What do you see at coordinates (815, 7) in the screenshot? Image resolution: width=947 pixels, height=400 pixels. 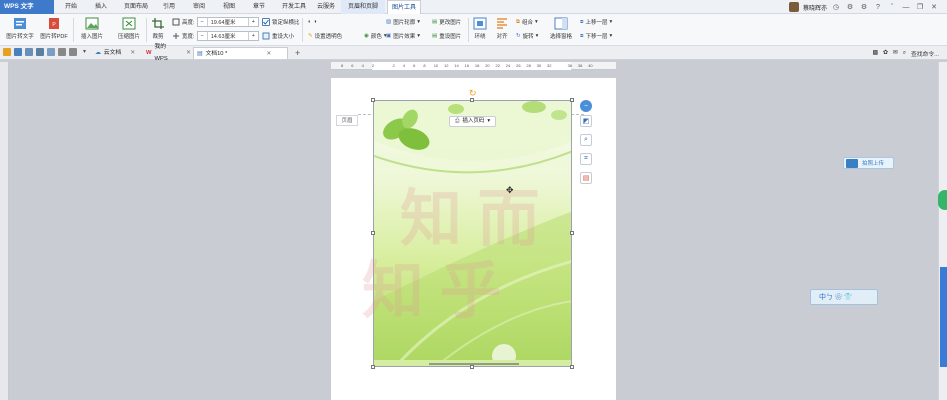 I see `user-name: 蔡晓辉亦` at bounding box center [815, 7].